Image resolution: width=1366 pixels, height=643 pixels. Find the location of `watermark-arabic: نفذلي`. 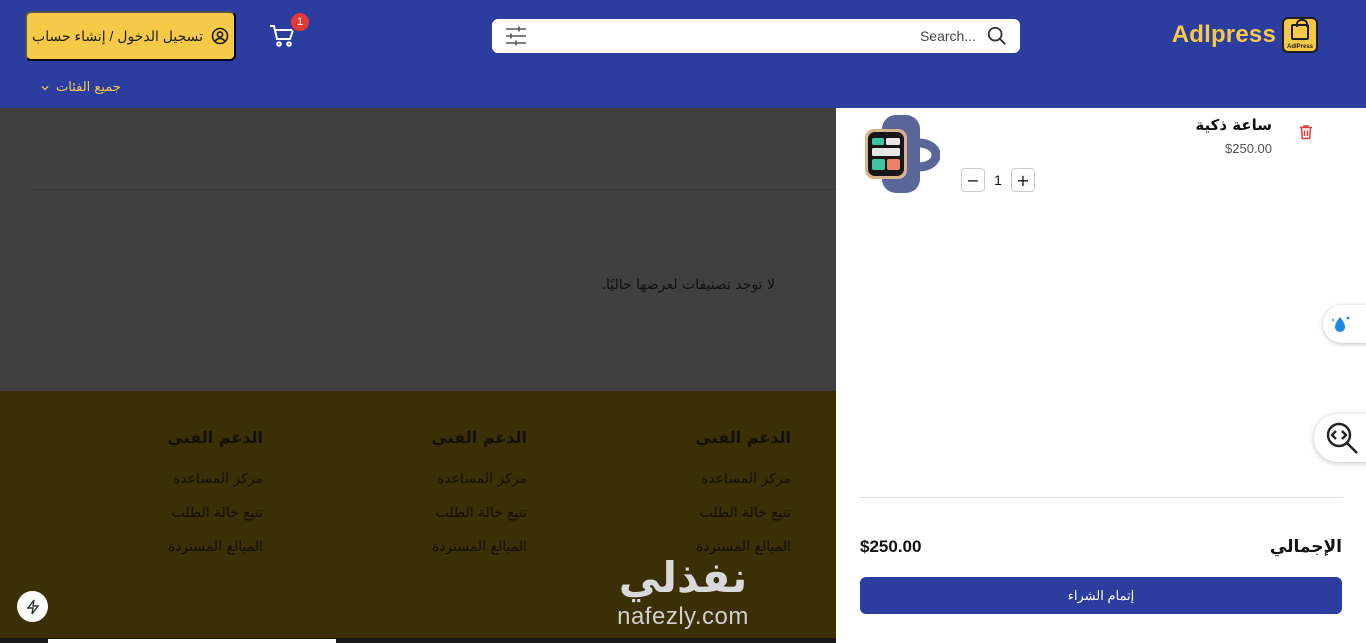

watermark-arabic: نفذلي is located at coordinates (683, 577).